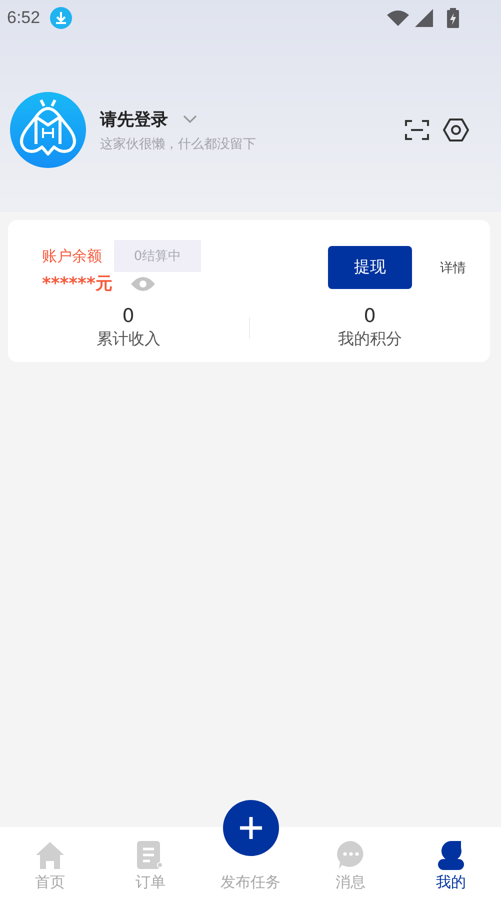  What do you see at coordinates (370, 267) in the screenshot?
I see `withdraw-button: 提现` at bounding box center [370, 267].